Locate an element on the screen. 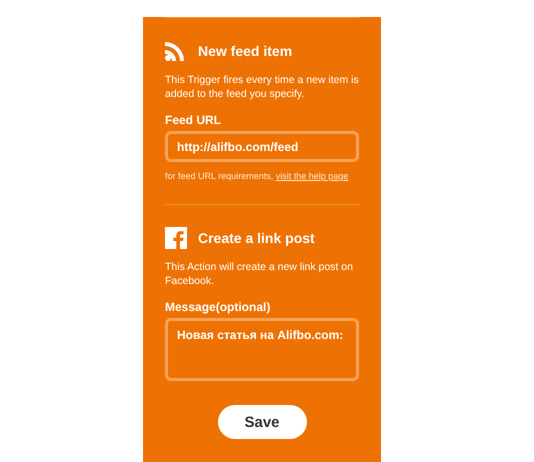 The width and height of the screenshot is (534, 462). field-label: Feed URL is located at coordinates (193, 120).